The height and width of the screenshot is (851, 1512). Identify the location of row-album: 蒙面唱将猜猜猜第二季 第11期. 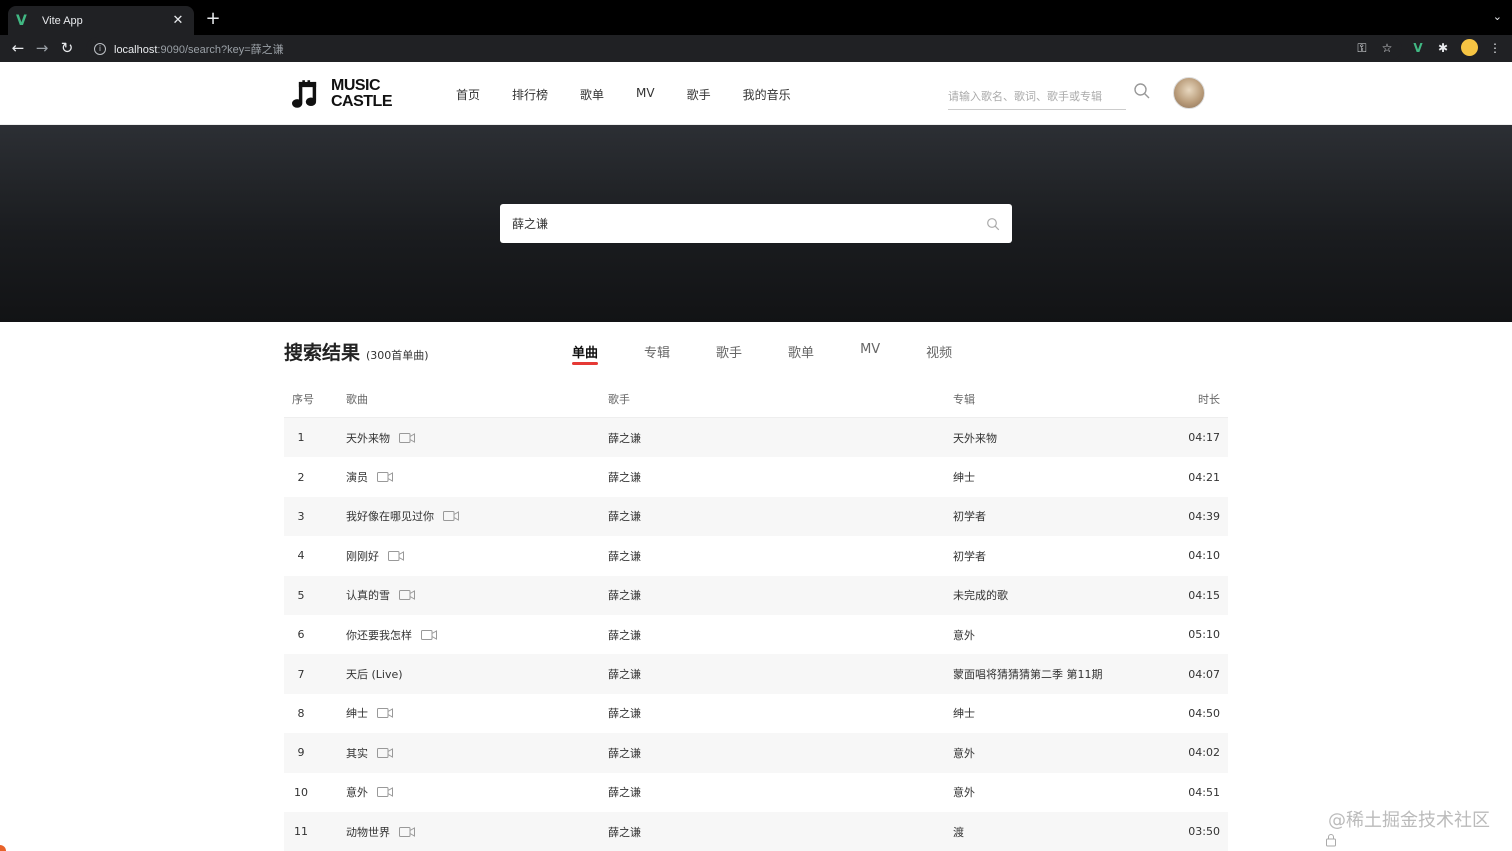
(1063, 674).